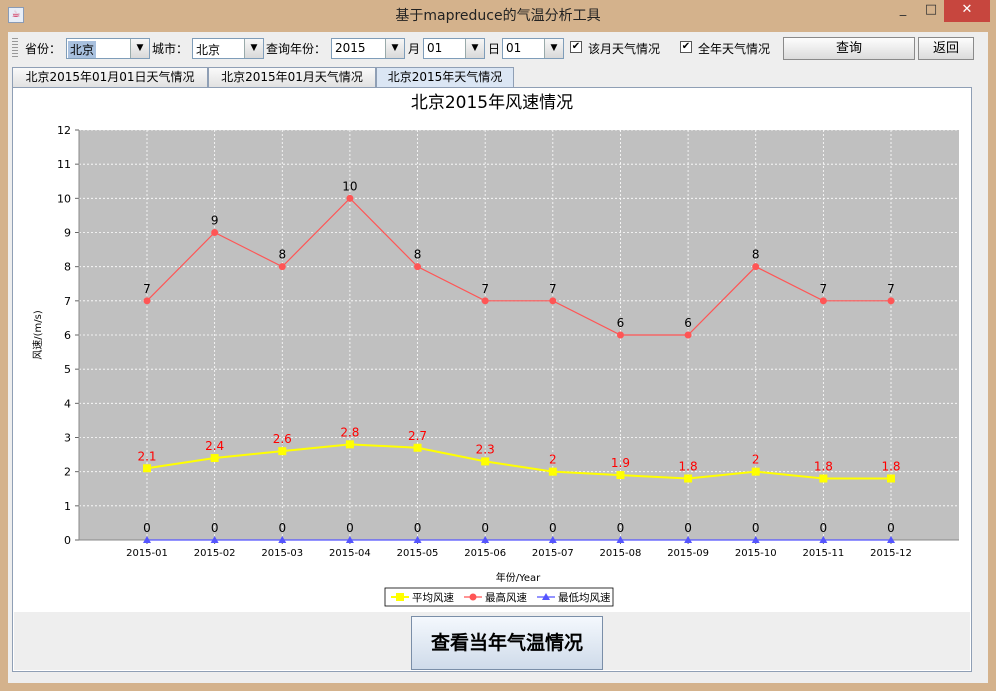 The width and height of the screenshot is (996, 691). I want to click on y-tick-label: 3, so click(67, 438).